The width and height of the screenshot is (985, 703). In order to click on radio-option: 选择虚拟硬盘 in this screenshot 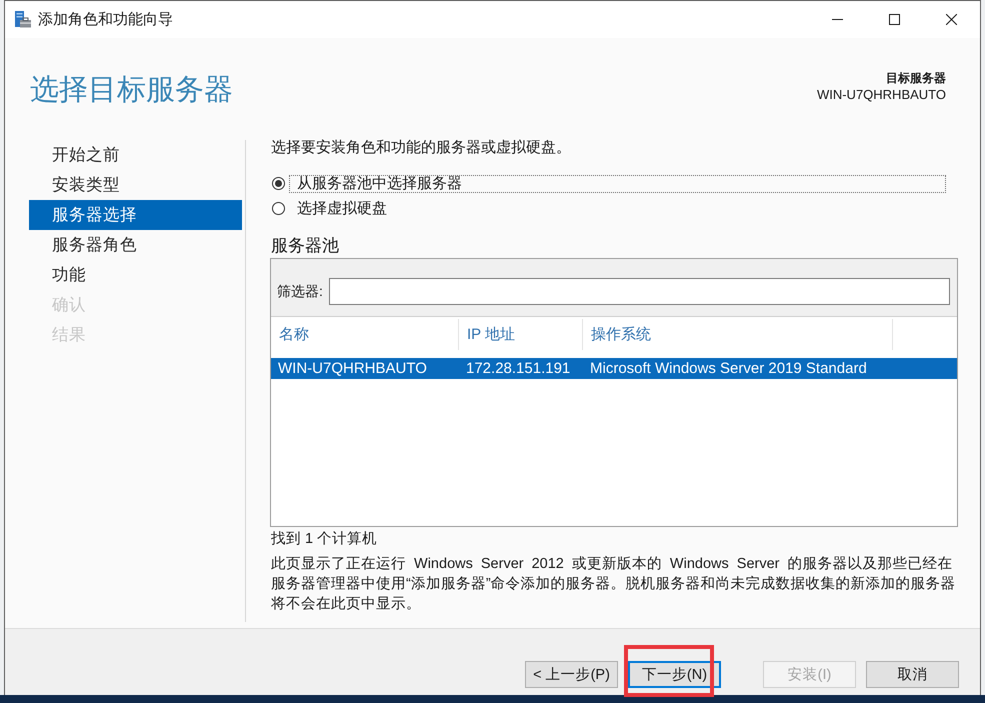, I will do `click(614, 208)`.